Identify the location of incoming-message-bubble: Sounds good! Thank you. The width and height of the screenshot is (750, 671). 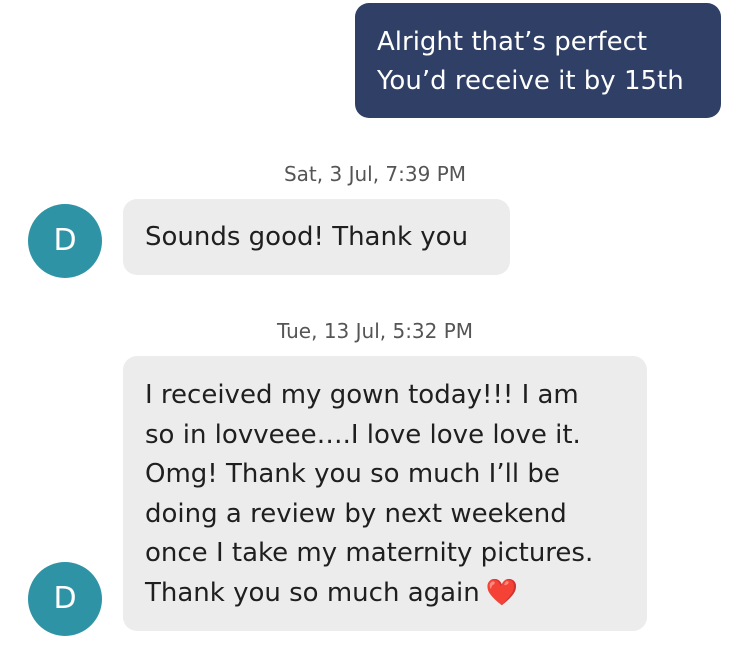
(316, 237).